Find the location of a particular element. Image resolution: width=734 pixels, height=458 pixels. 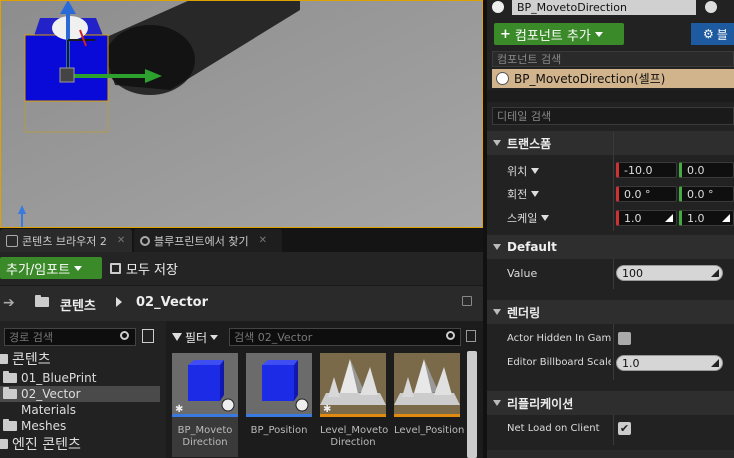

actor-options-icon is located at coordinates (711, 7).